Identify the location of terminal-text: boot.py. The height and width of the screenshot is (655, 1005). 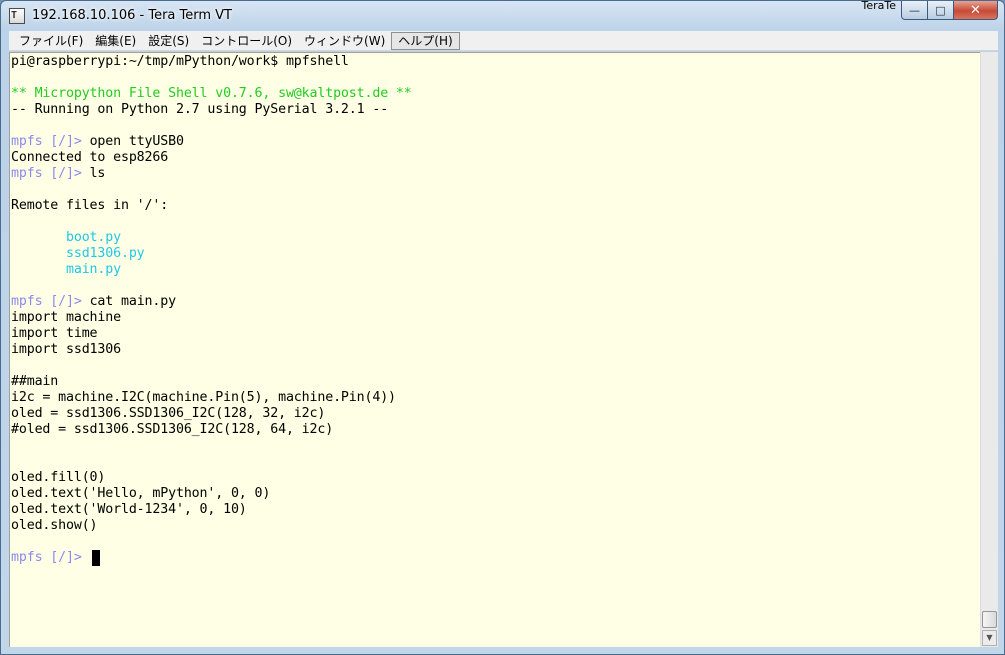
(66, 237).